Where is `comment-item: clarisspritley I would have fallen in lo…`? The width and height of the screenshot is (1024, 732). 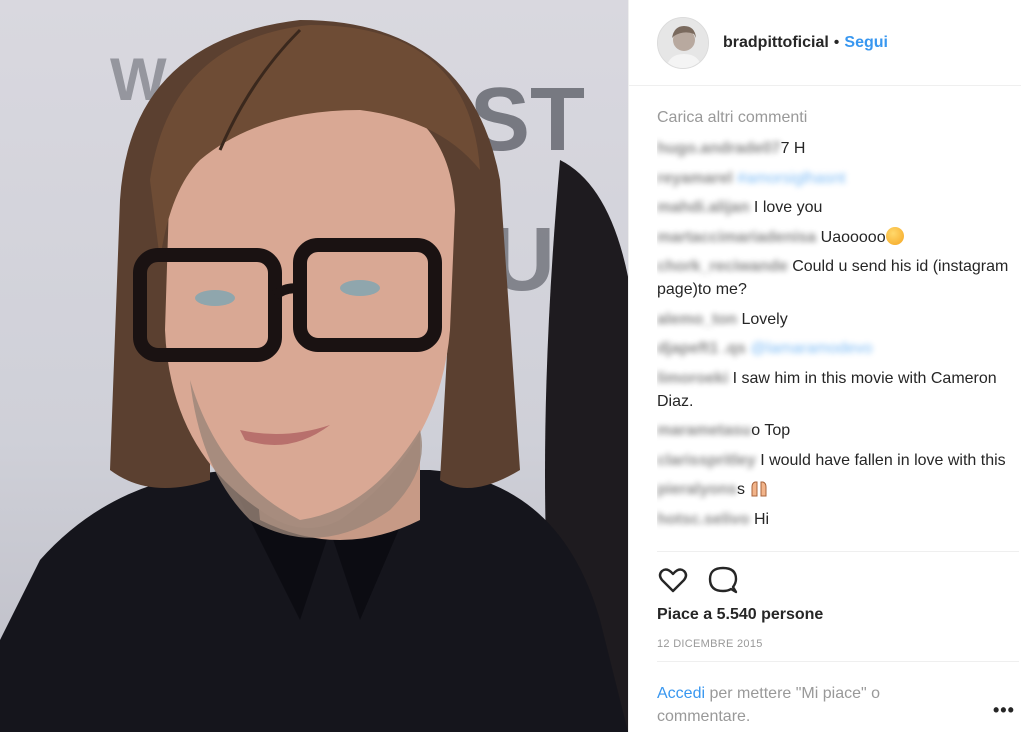 comment-item: clarisspritley I would have fallen in lo… is located at coordinates (838, 460).